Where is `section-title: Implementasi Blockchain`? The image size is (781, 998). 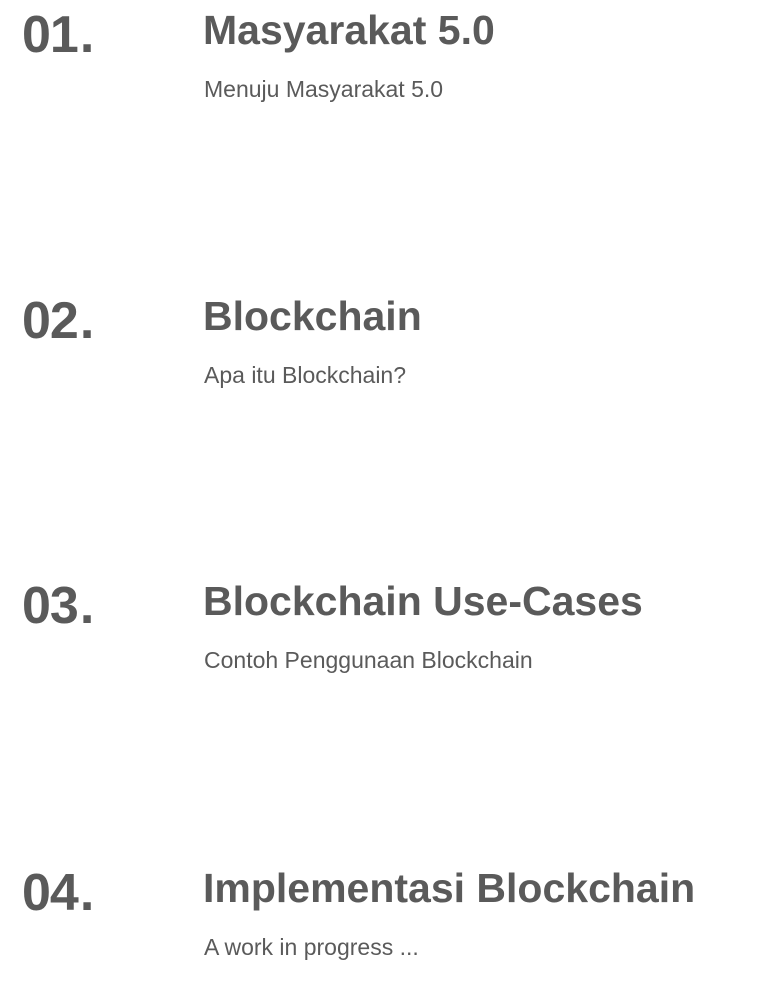 section-title: Implementasi Blockchain is located at coordinates (449, 888).